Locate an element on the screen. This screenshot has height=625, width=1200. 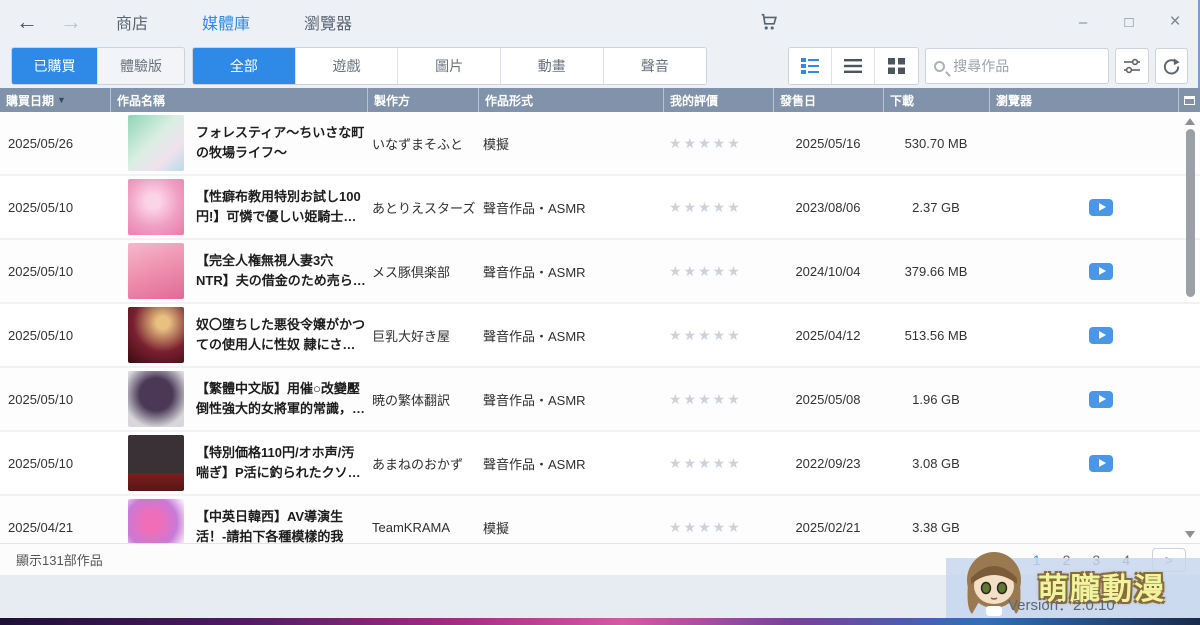
tab-games: 遊戲 is located at coordinates (347, 66).